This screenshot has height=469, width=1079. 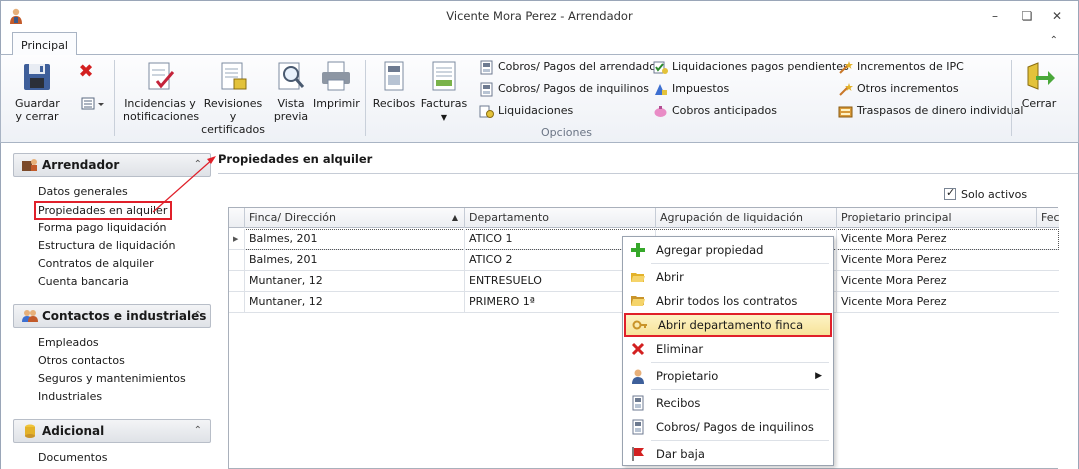 I want to click on landlord-icon, so click(x=29, y=165).